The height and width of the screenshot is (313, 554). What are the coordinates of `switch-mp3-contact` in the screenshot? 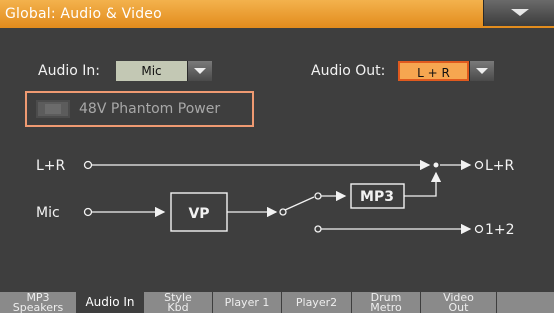 It's located at (318, 196).